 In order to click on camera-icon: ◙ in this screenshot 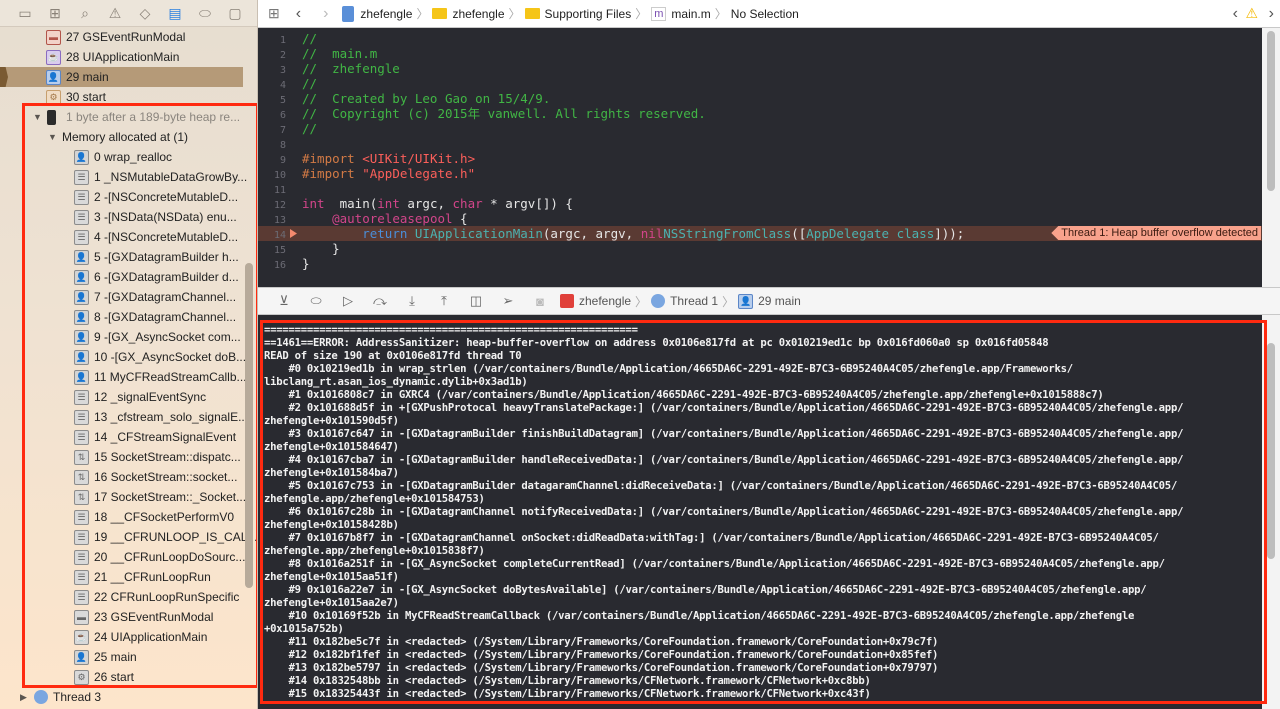, I will do `click(540, 301)`.